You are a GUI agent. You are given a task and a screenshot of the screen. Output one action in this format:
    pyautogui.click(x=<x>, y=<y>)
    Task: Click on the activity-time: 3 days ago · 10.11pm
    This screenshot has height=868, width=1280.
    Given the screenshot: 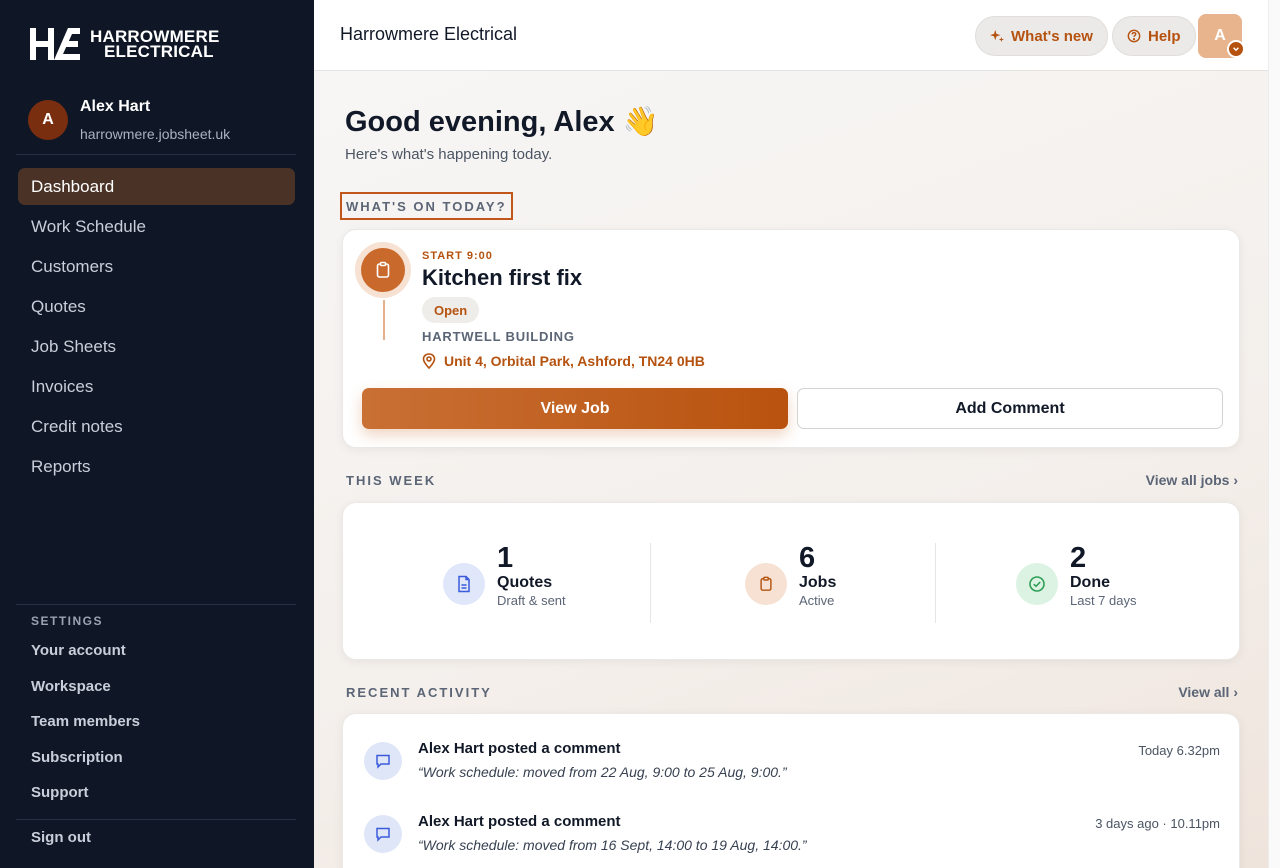 What is the action you would take?
    pyautogui.click(x=1157, y=823)
    